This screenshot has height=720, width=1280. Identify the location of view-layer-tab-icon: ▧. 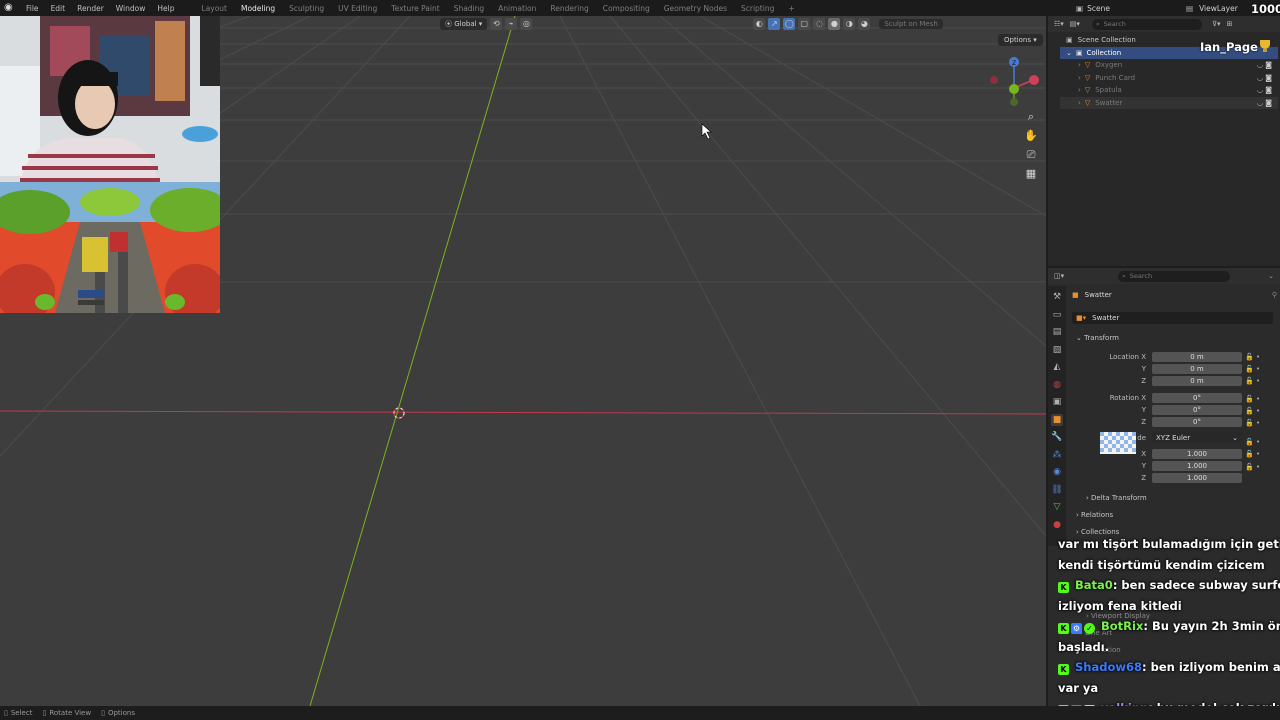
(1057, 350).